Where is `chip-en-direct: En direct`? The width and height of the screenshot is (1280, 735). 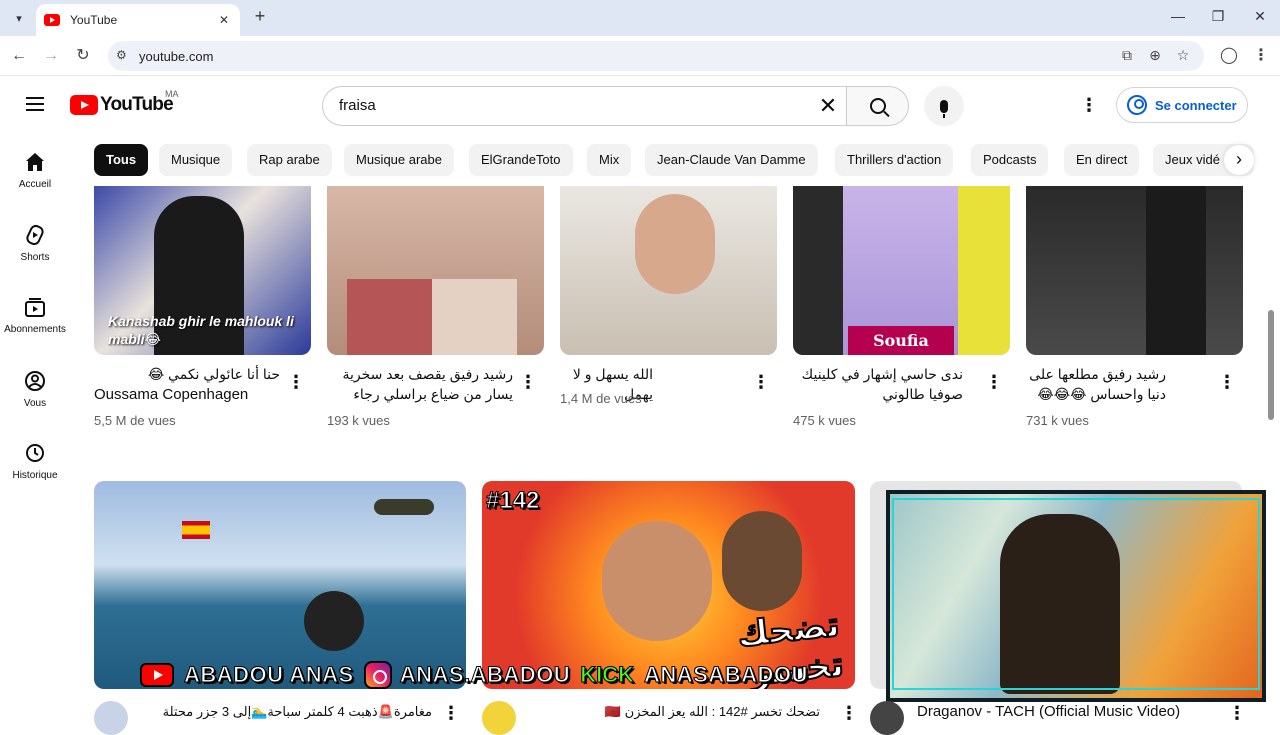
chip-en-direct: En direct is located at coordinates (1102, 160).